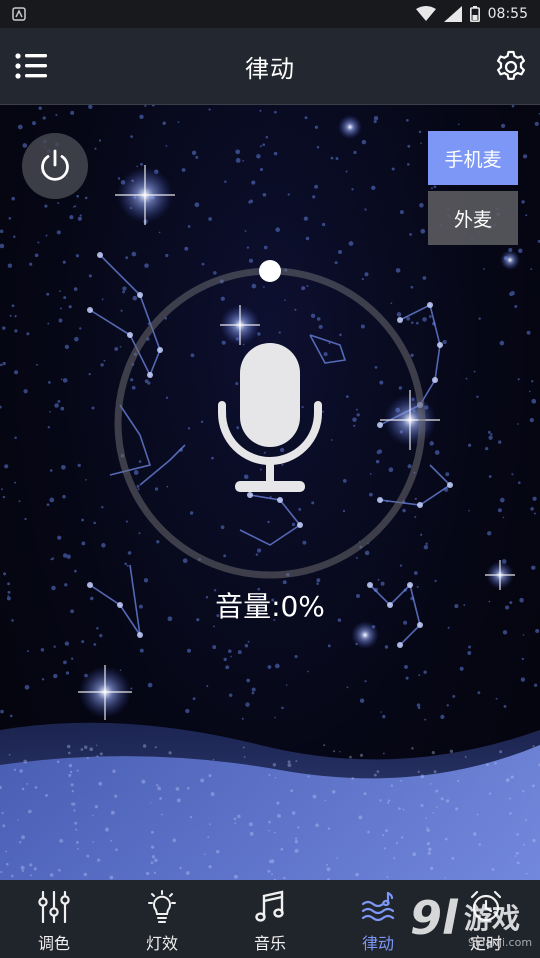 The height and width of the screenshot is (958, 540). I want to click on bulb-icon, so click(162, 906).